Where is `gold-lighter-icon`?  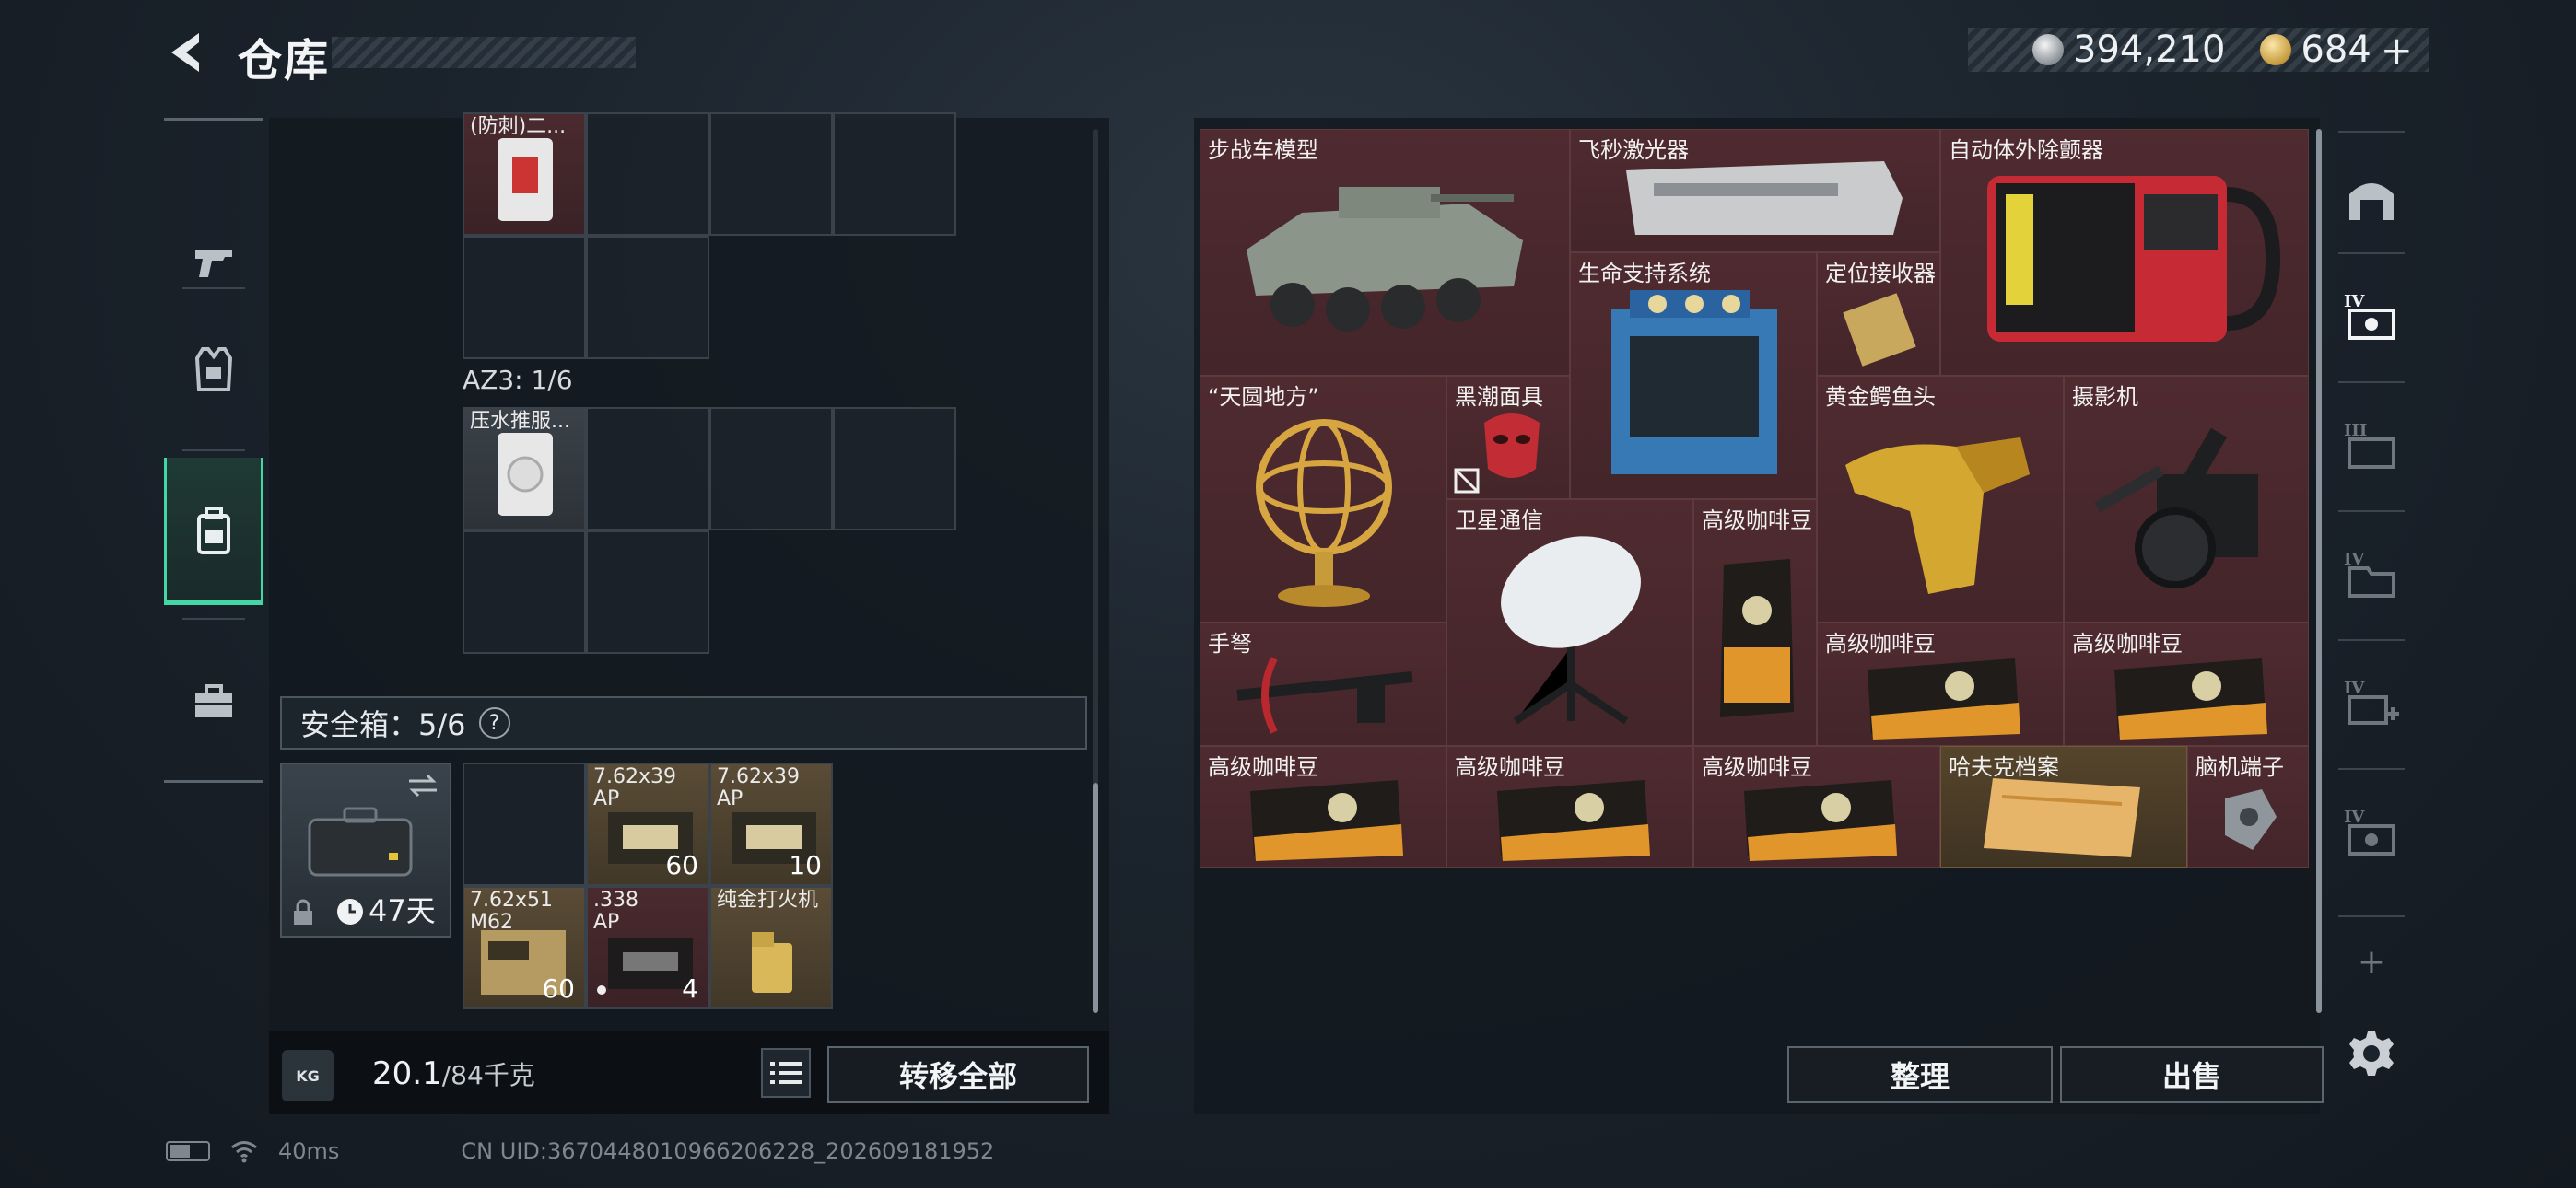
gold-lighter-icon is located at coordinates (772, 962).